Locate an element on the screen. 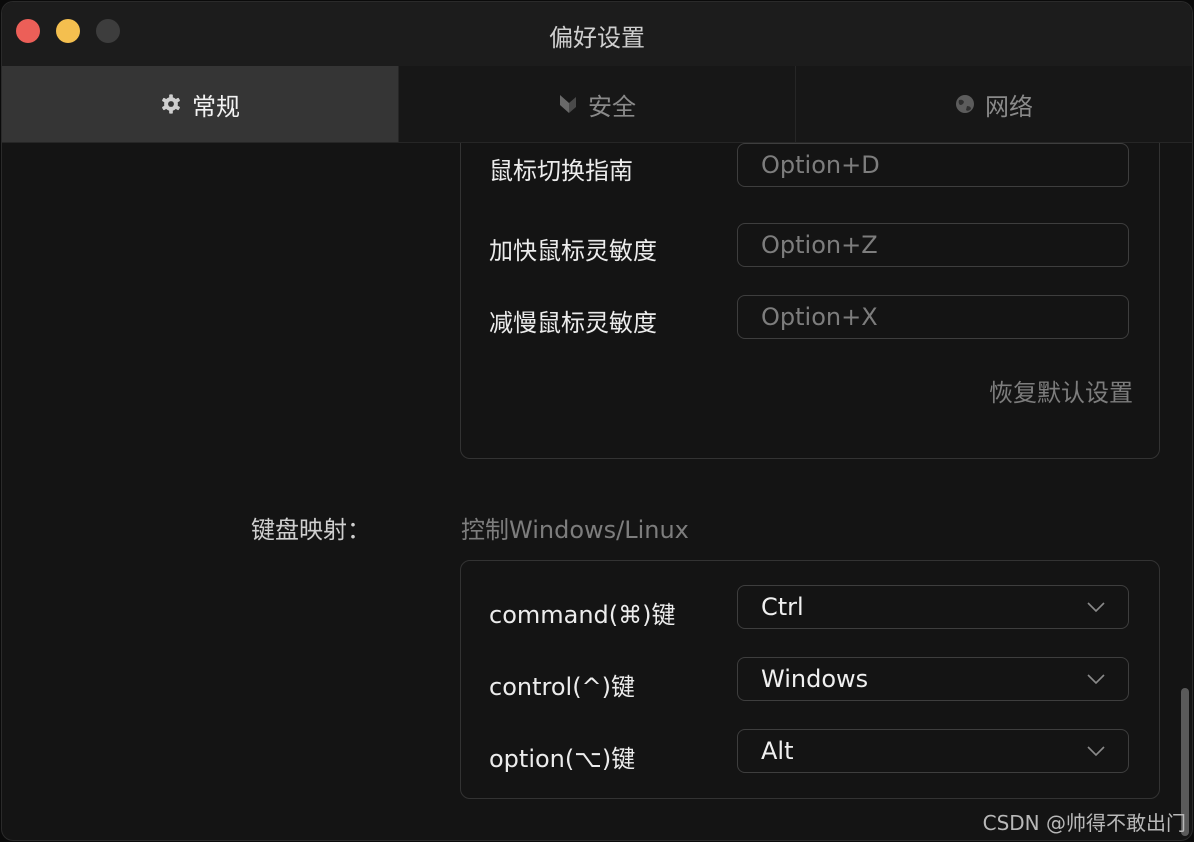 This screenshot has width=1194, height=842. decrease-sensitivity-input: Option+X is located at coordinates (933, 317).